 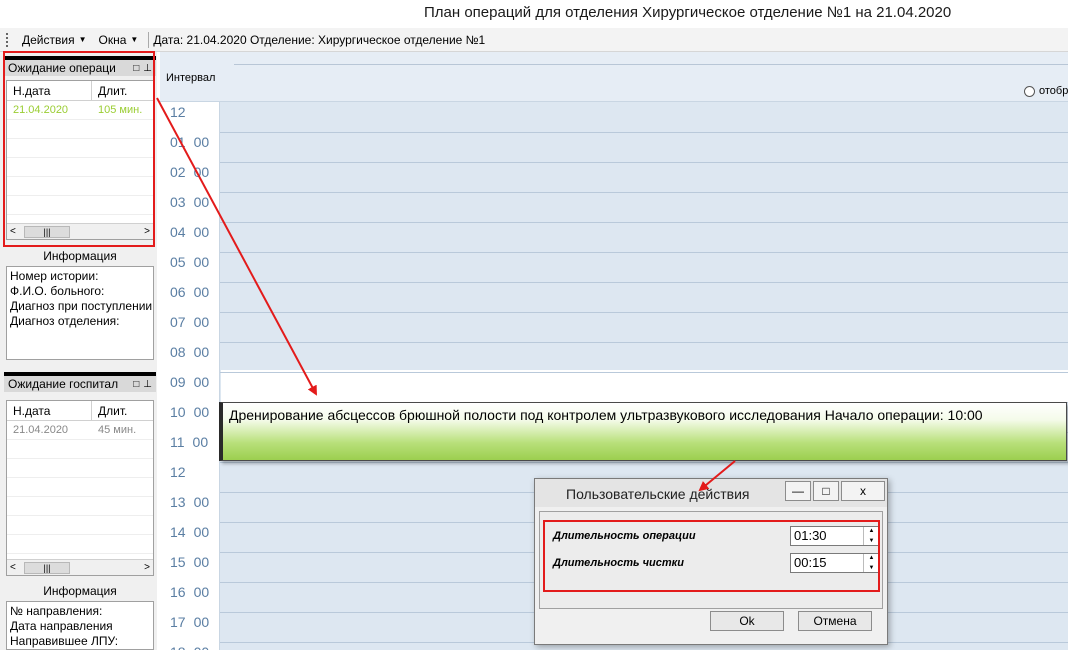 I want to click on time-label: 17 00, so click(x=189, y=622).